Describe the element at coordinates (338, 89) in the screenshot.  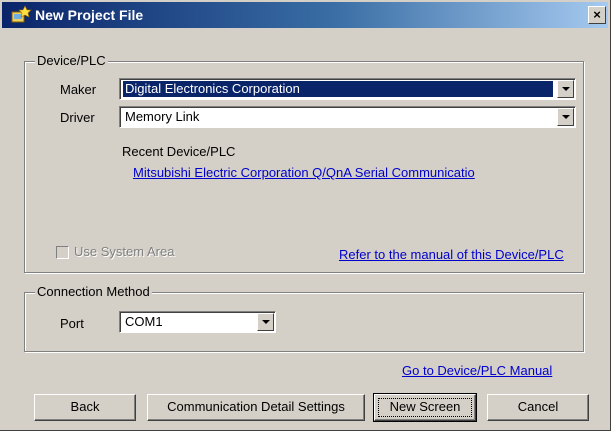
I see `maker-select-value: Digital Electronics Corporation` at that location.